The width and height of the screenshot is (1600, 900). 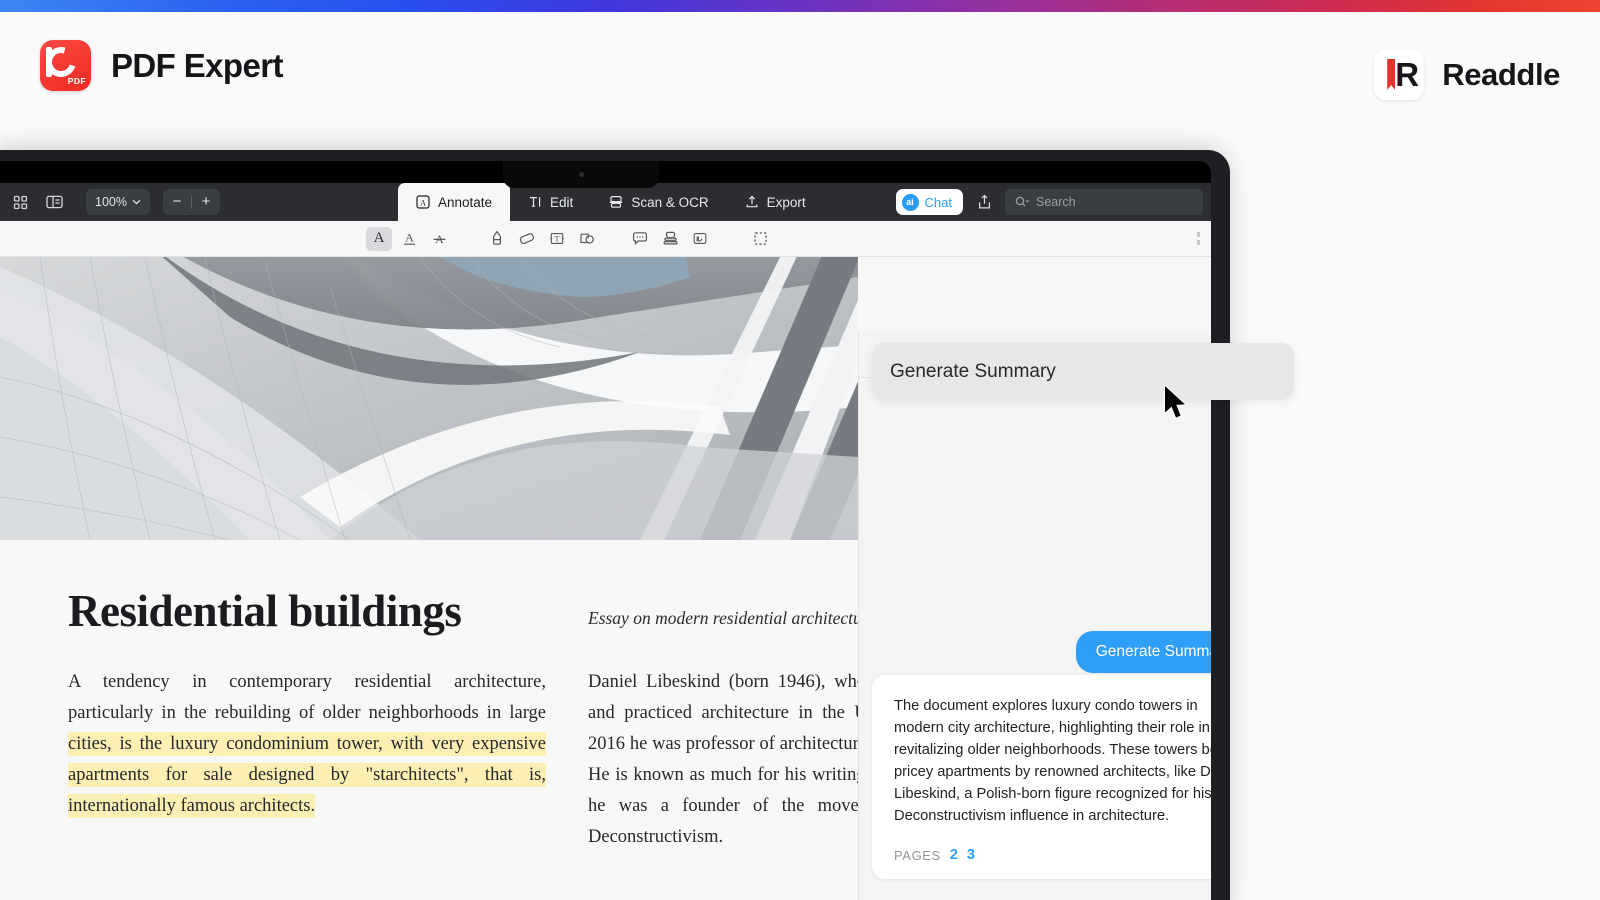 I want to click on toolbar-right-group: ai Chat Search, so click(x=1049, y=202).